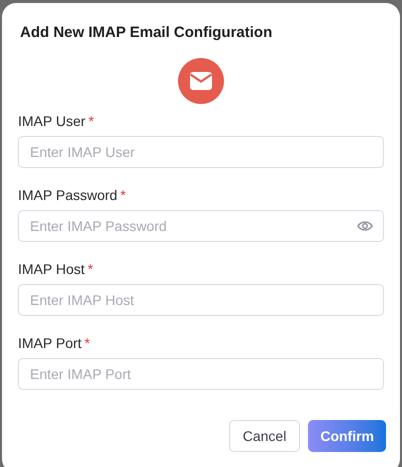 Image resolution: width=402 pixels, height=467 pixels. Describe the element at coordinates (347, 436) in the screenshot. I see `confirm-button: Confirm` at that location.